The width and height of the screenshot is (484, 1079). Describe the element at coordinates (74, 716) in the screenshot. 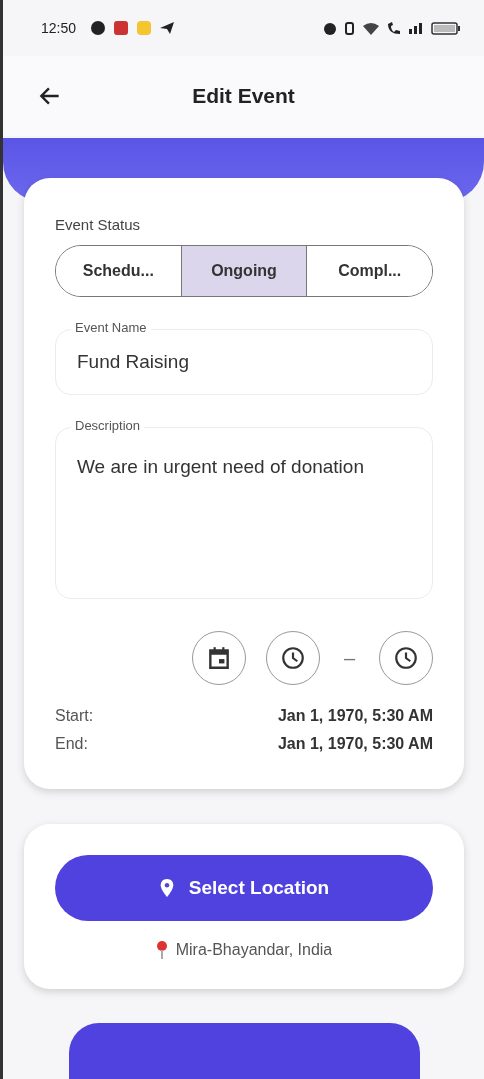

I see `schedule-label: Start:` at that location.